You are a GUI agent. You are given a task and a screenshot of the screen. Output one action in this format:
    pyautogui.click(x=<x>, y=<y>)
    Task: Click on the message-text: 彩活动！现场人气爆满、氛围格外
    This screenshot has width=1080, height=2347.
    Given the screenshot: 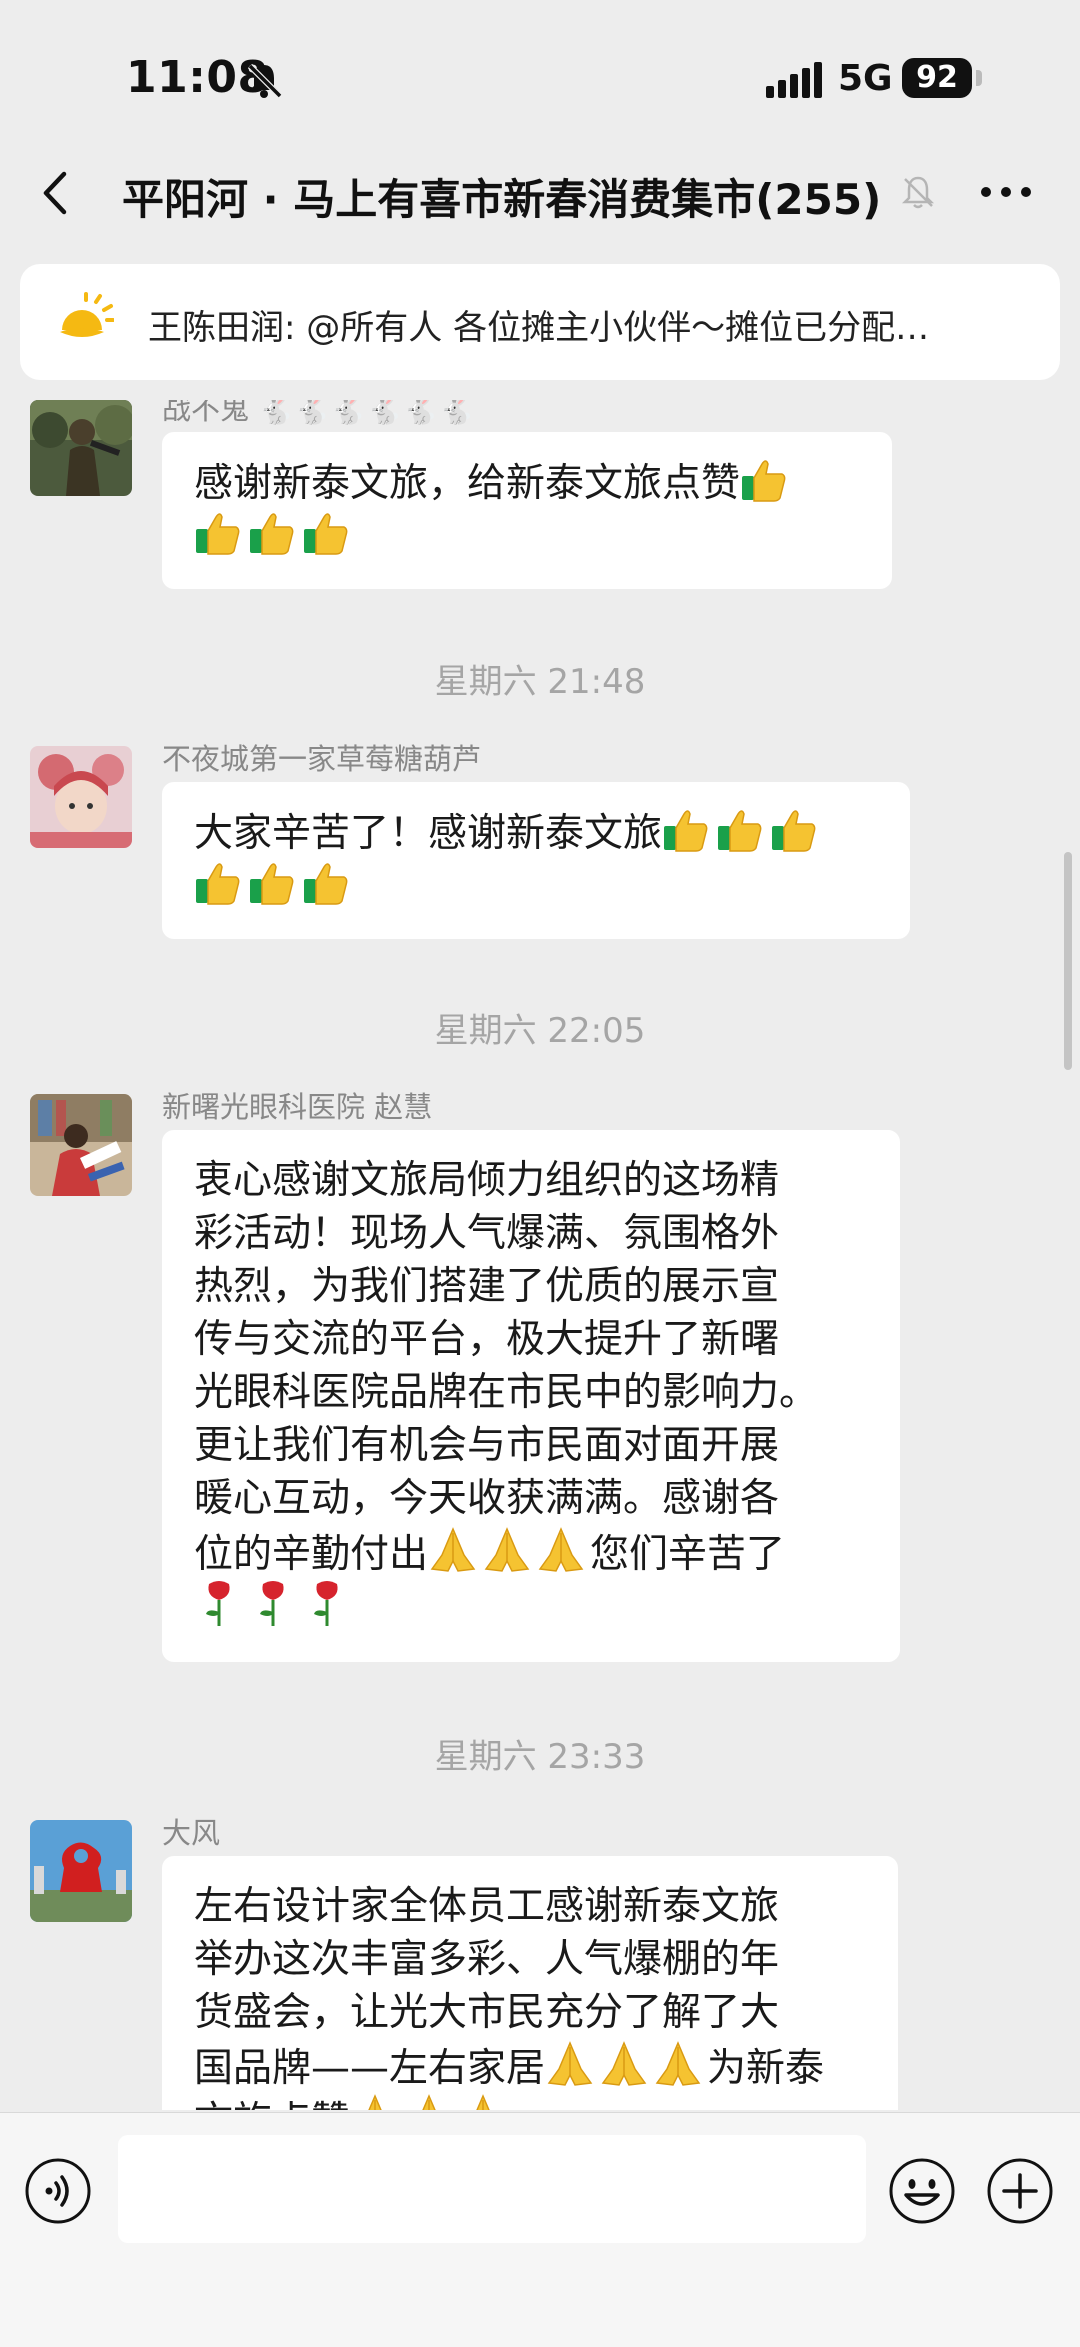 What is the action you would take?
    pyautogui.click(x=487, y=1233)
    